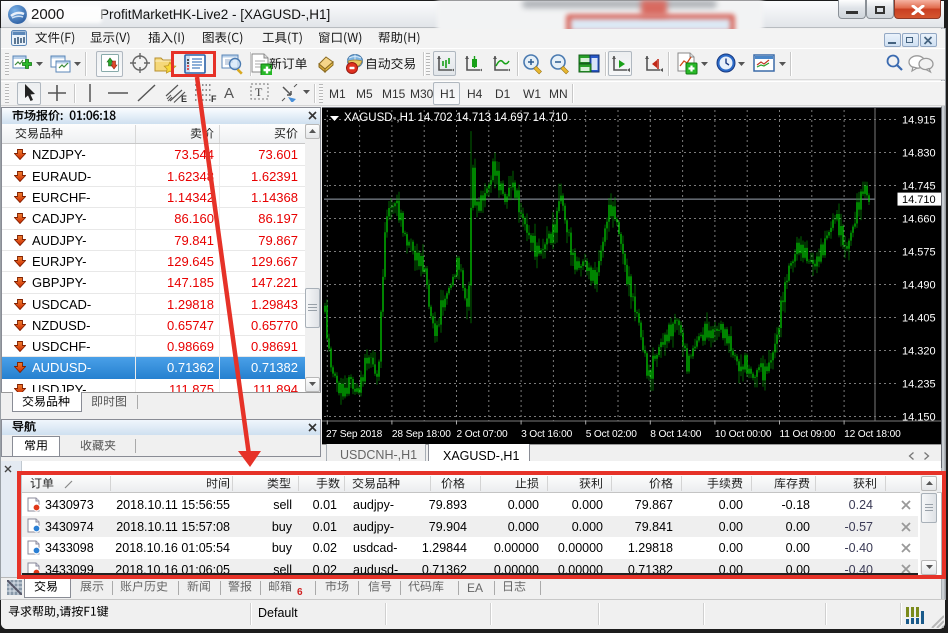  I want to click on svg-text: F, so click(214, 98).